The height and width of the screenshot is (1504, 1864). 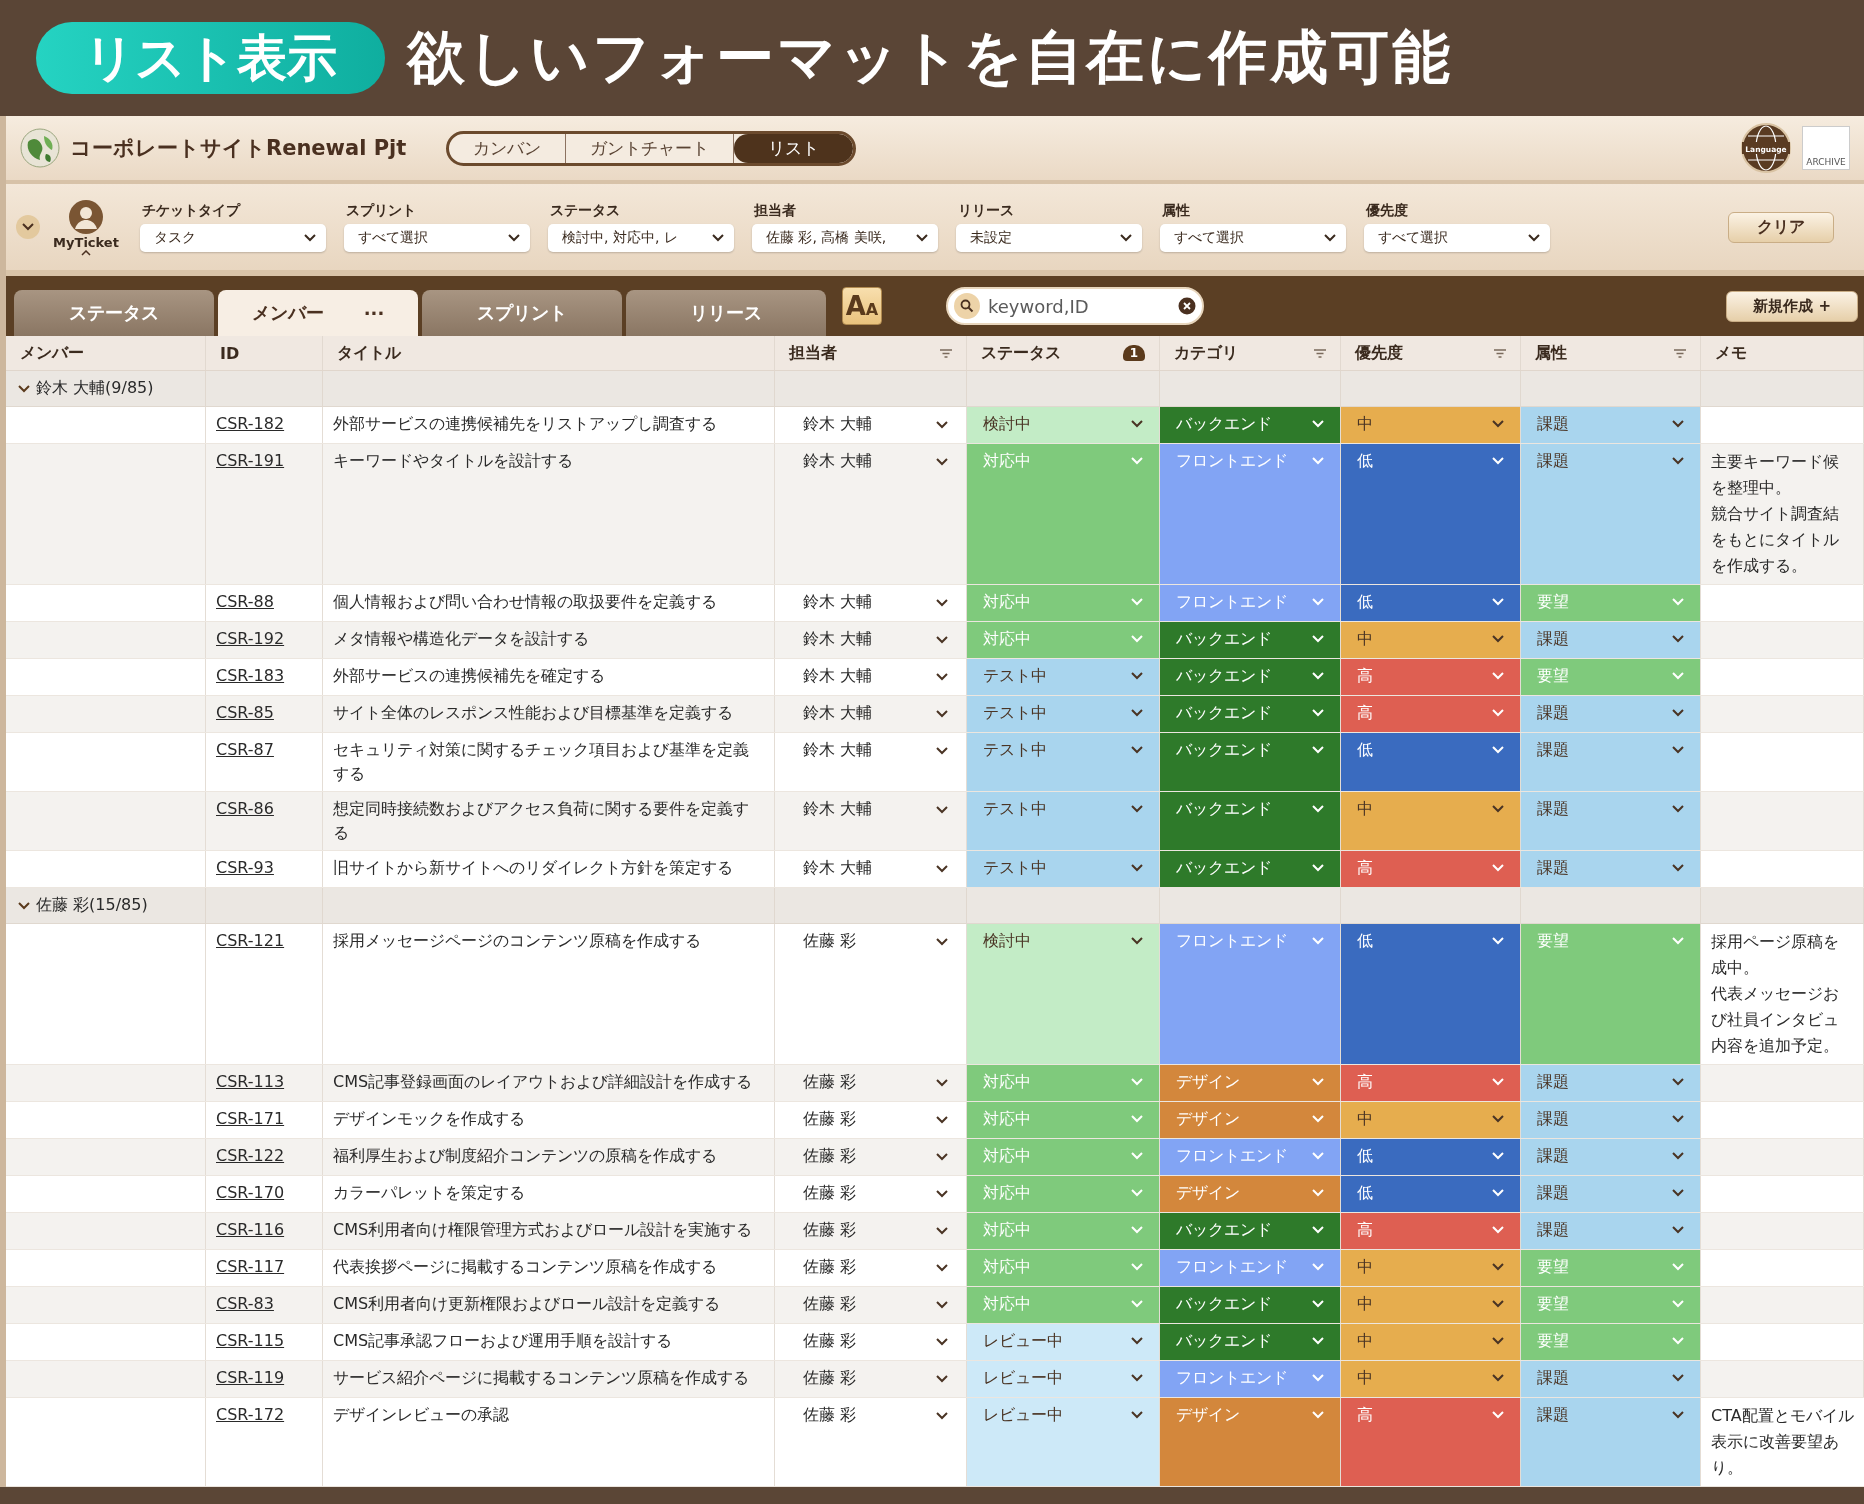 What do you see at coordinates (1049, 238) in the screenshot?
I see `filter-dropdown: 未設定` at bounding box center [1049, 238].